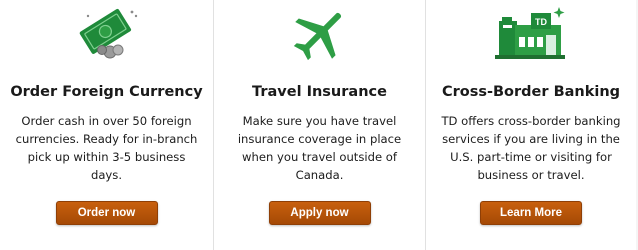 The image size is (638, 250). What do you see at coordinates (541, 22) in the screenshot?
I see `svg-text: TD` at bounding box center [541, 22].